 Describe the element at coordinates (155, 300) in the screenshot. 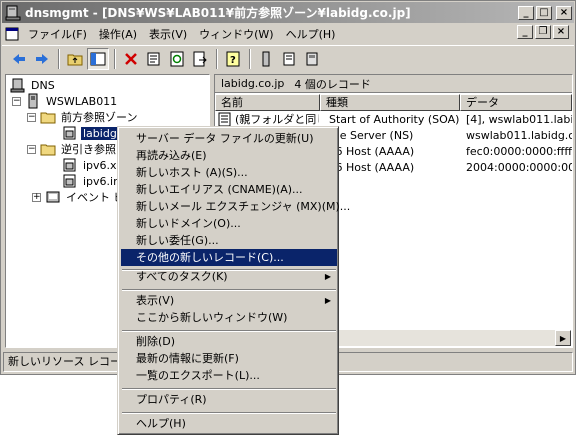

I see `menu-item-view-label: 表示(V)` at that location.